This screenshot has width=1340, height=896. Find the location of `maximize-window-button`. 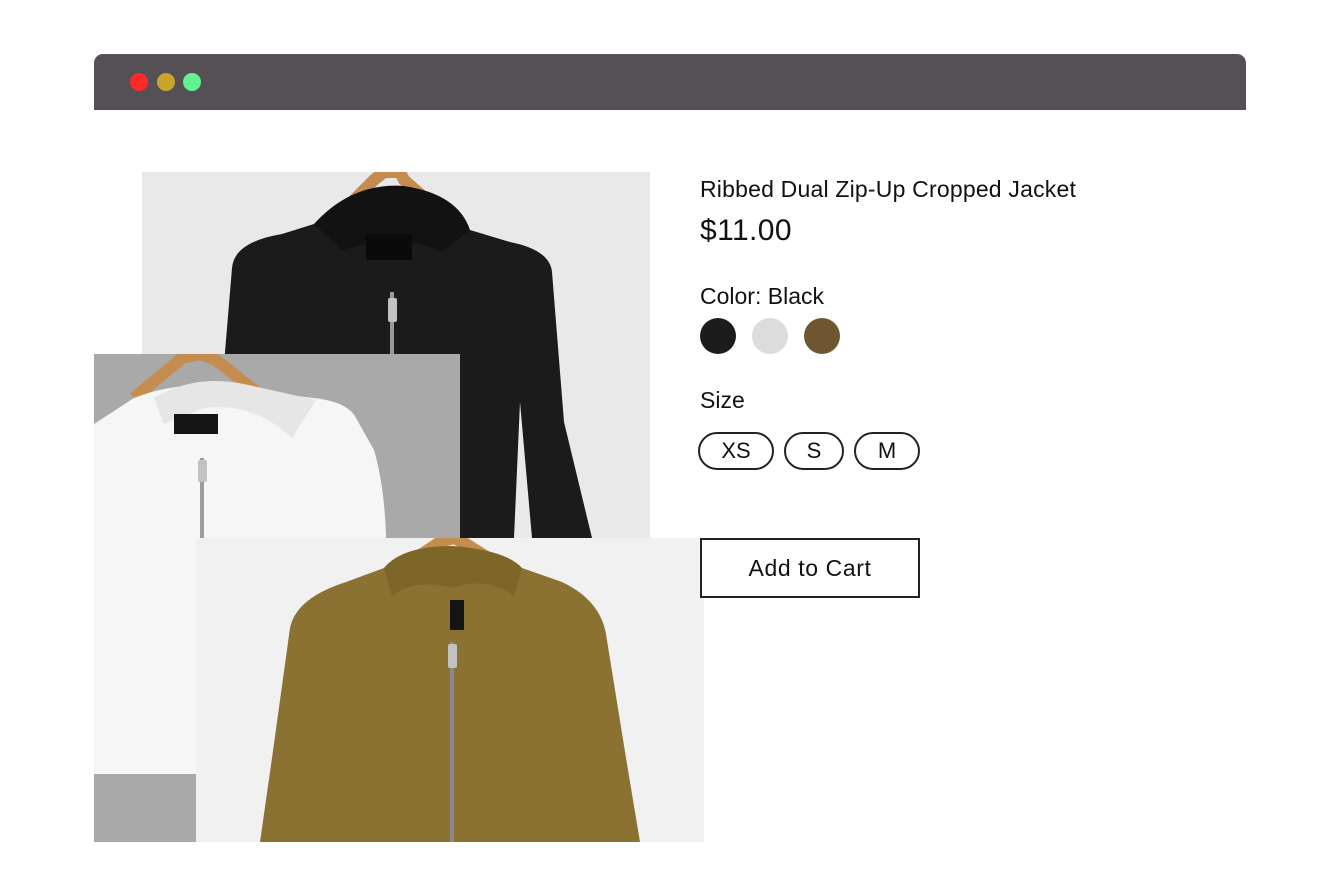

maximize-window-button is located at coordinates (192, 82).